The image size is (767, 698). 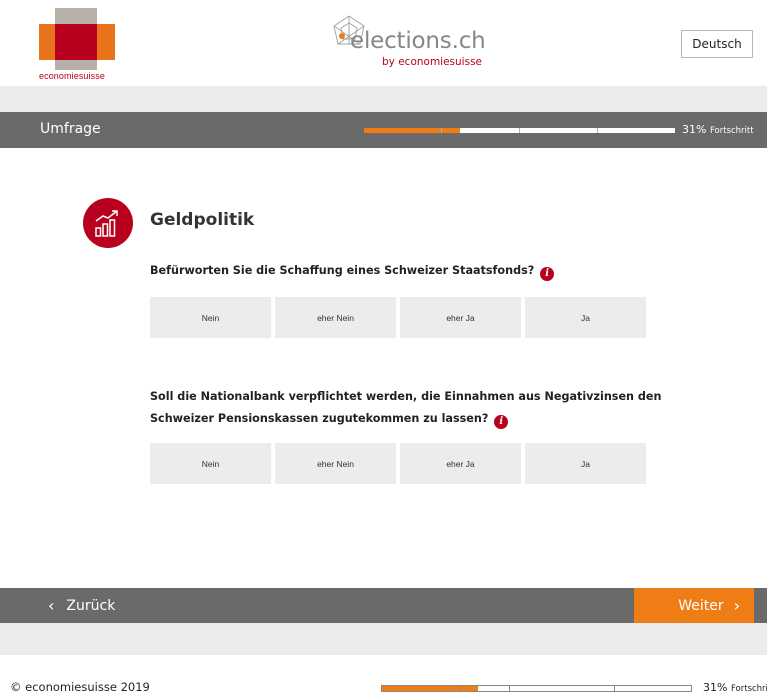 What do you see at coordinates (412, 130) in the screenshot?
I see `progress-fill` at bounding box center [412, 130].